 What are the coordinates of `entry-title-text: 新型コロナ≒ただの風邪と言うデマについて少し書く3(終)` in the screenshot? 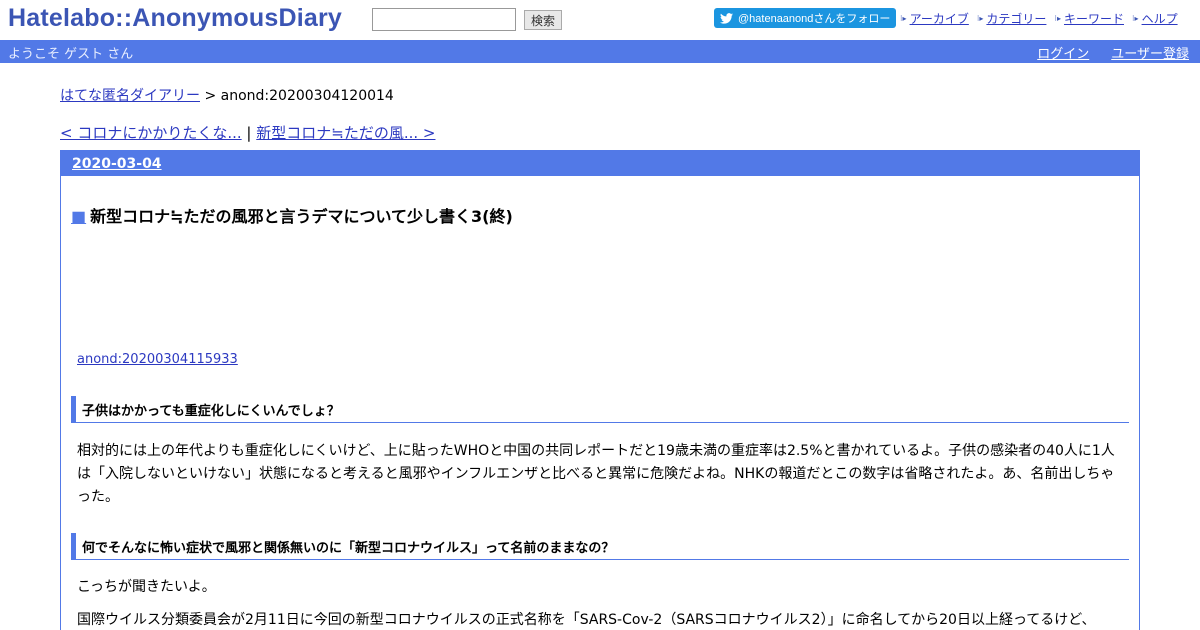 It's located at (301, 216).